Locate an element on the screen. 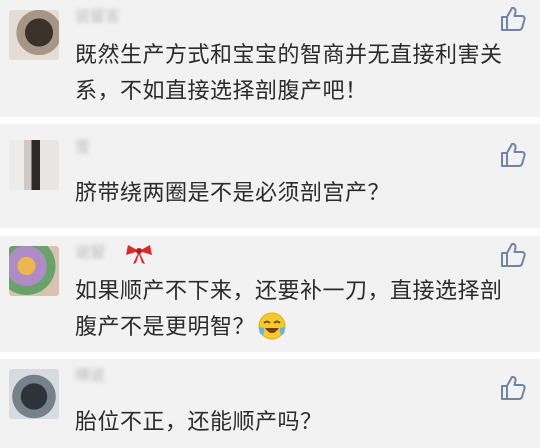  comment-text: 既然生产方式和宝宝的智商并无直接利害关系，不如直接选择剖腹产吧！ is located at coordinates (298, 74).